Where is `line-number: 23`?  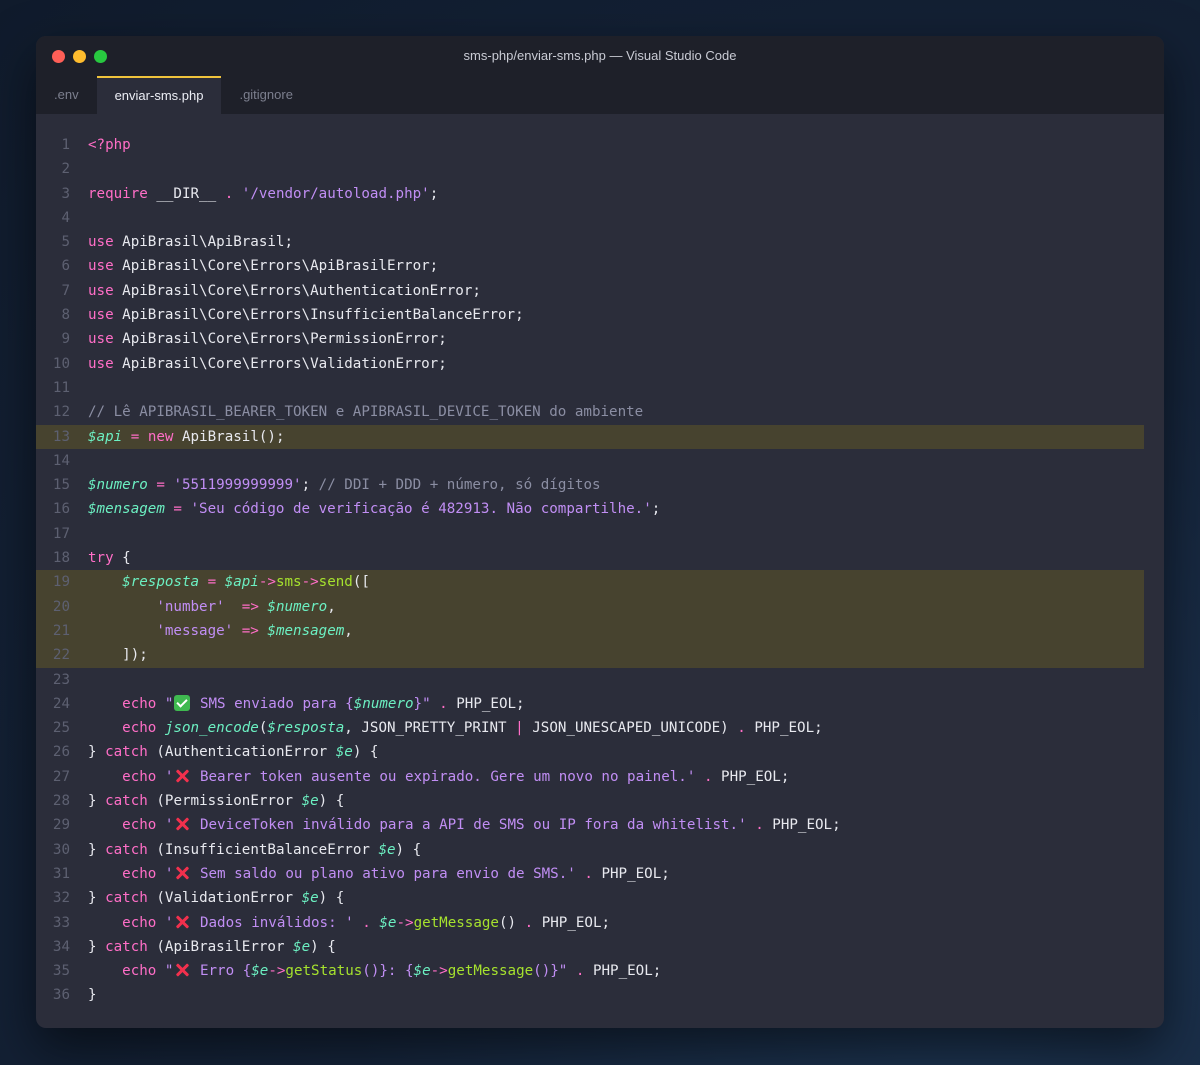 line-number: 23 is located at coordinates (61, 679).